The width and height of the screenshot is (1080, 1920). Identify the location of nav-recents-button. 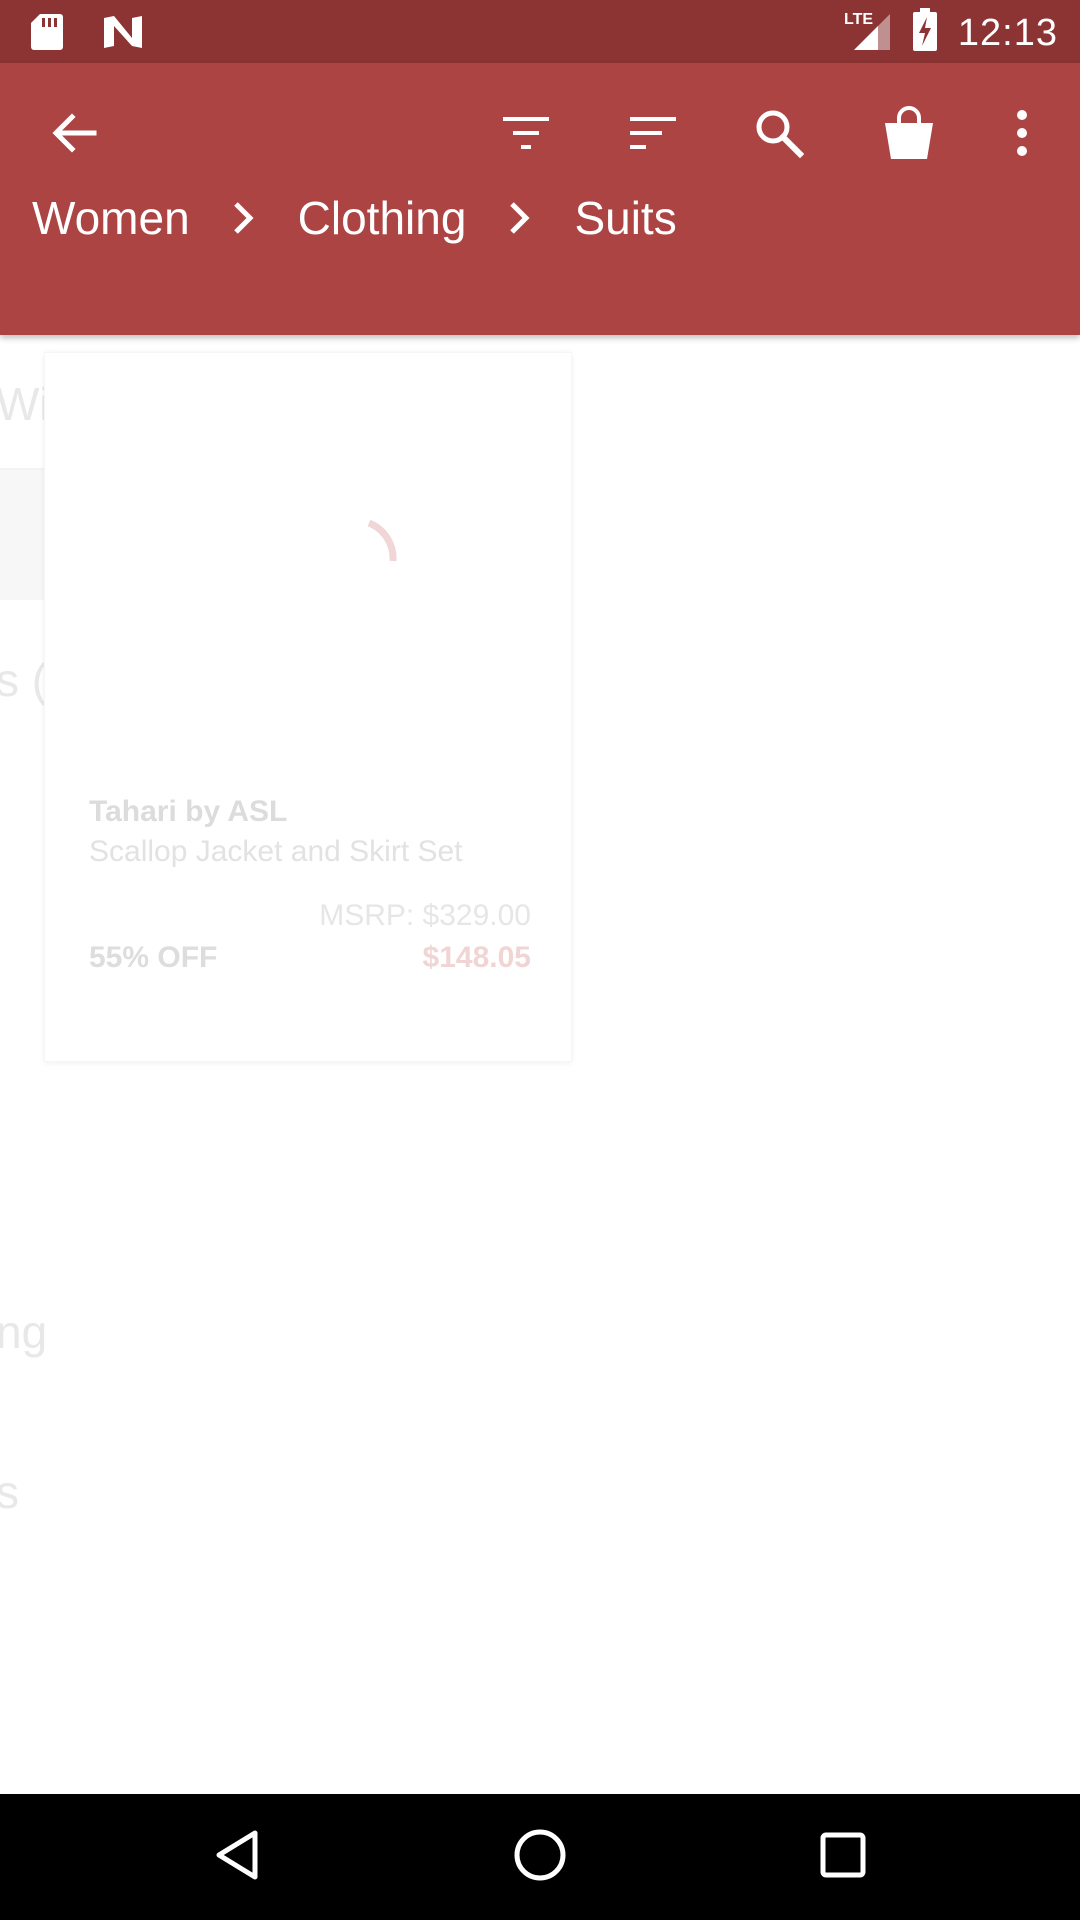
(843, 1857).